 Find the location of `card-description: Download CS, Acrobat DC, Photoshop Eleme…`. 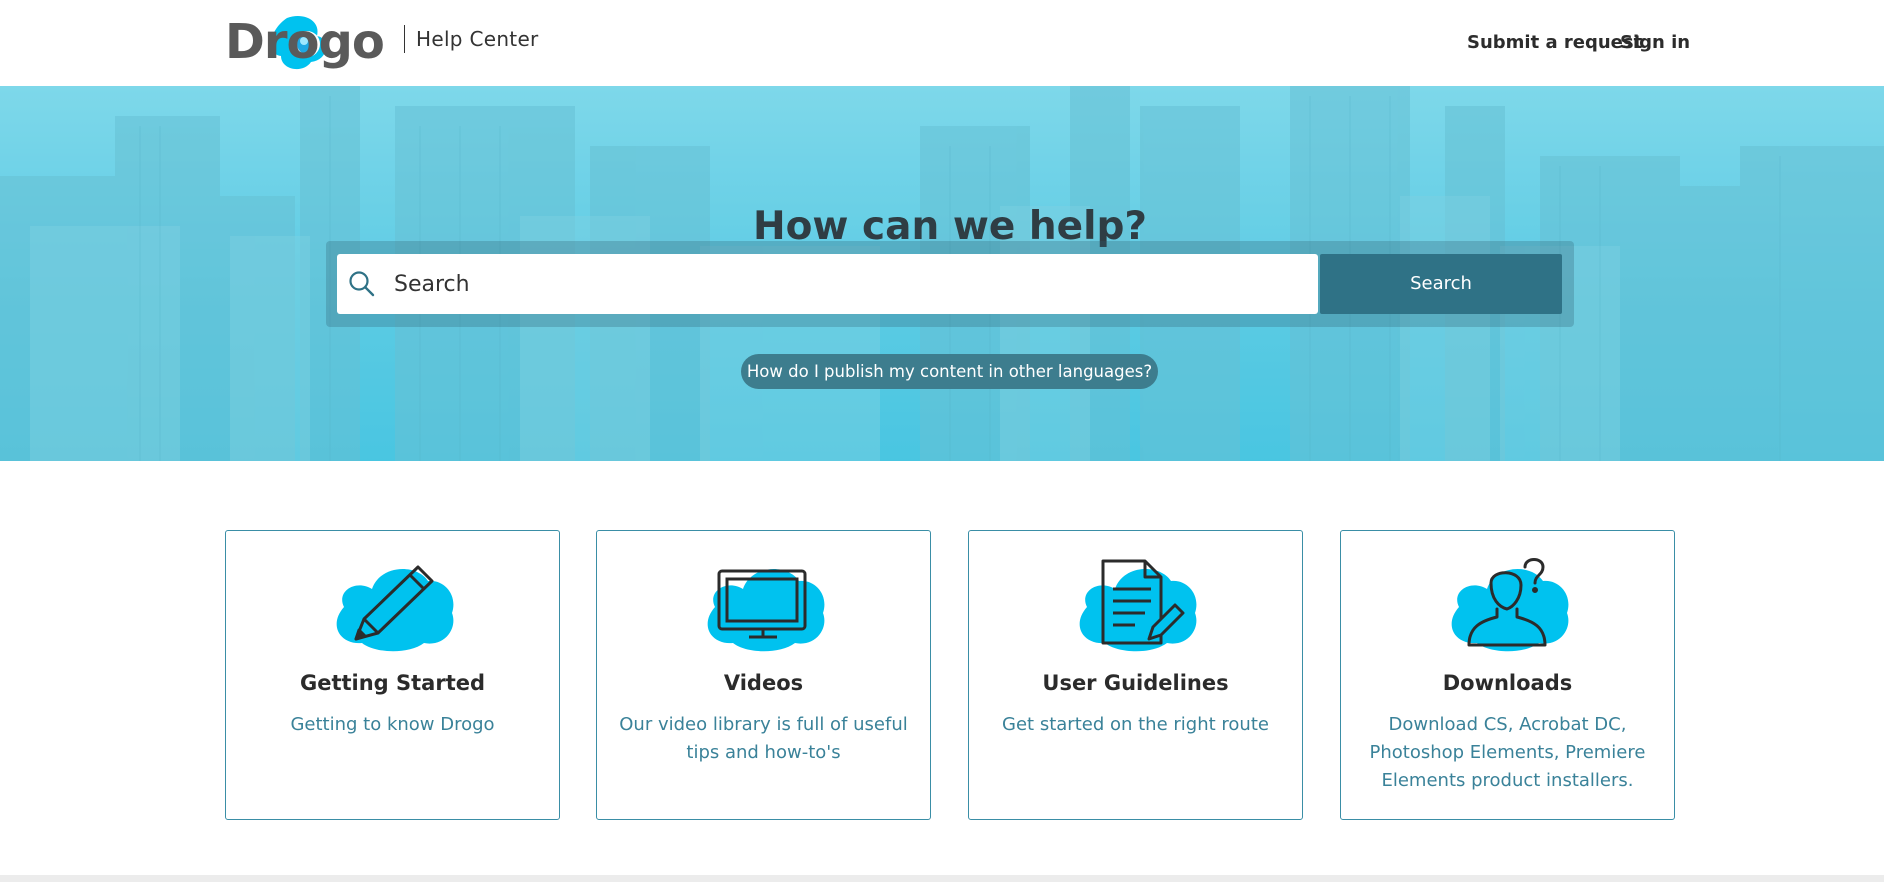

card-description: Download CS, Acrobat DC, Photoshop Eleme… is located at coordinates (1507, 752).